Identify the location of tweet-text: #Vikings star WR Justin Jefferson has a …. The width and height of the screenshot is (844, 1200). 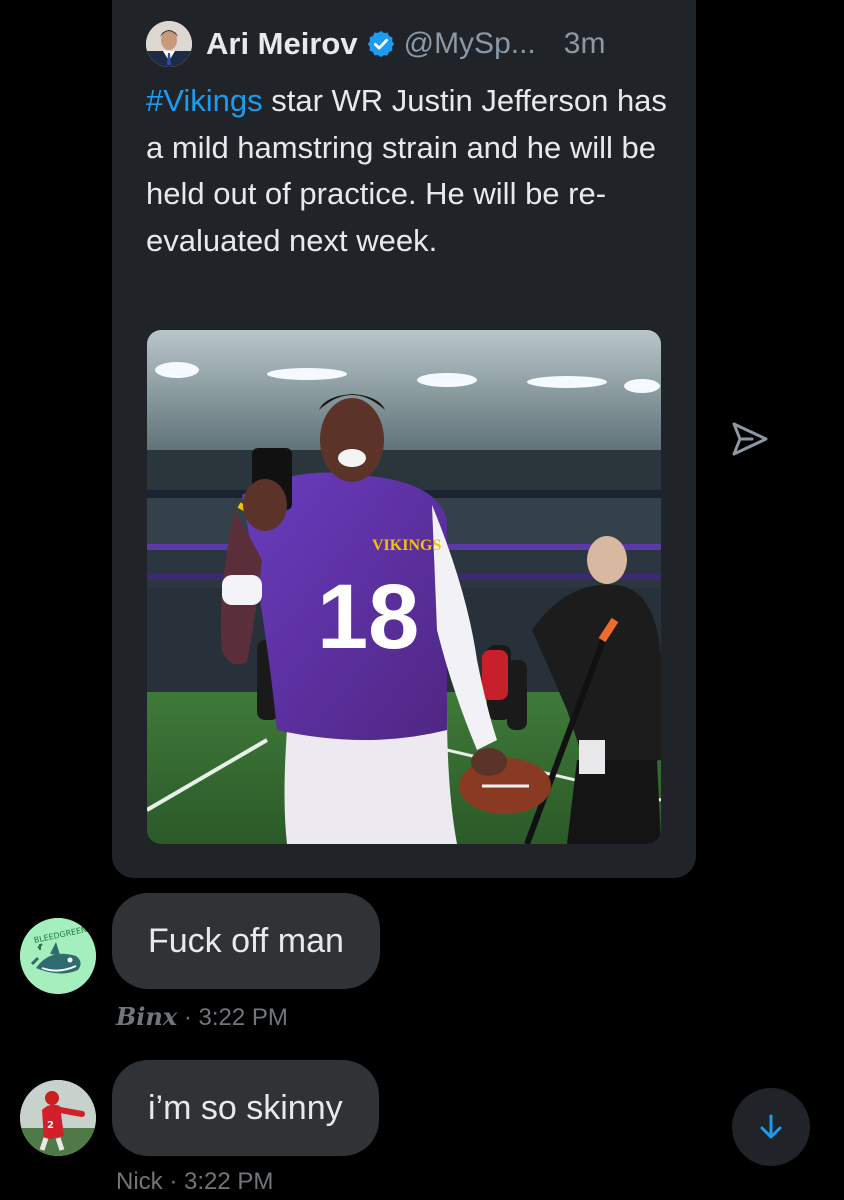
(411, 171).